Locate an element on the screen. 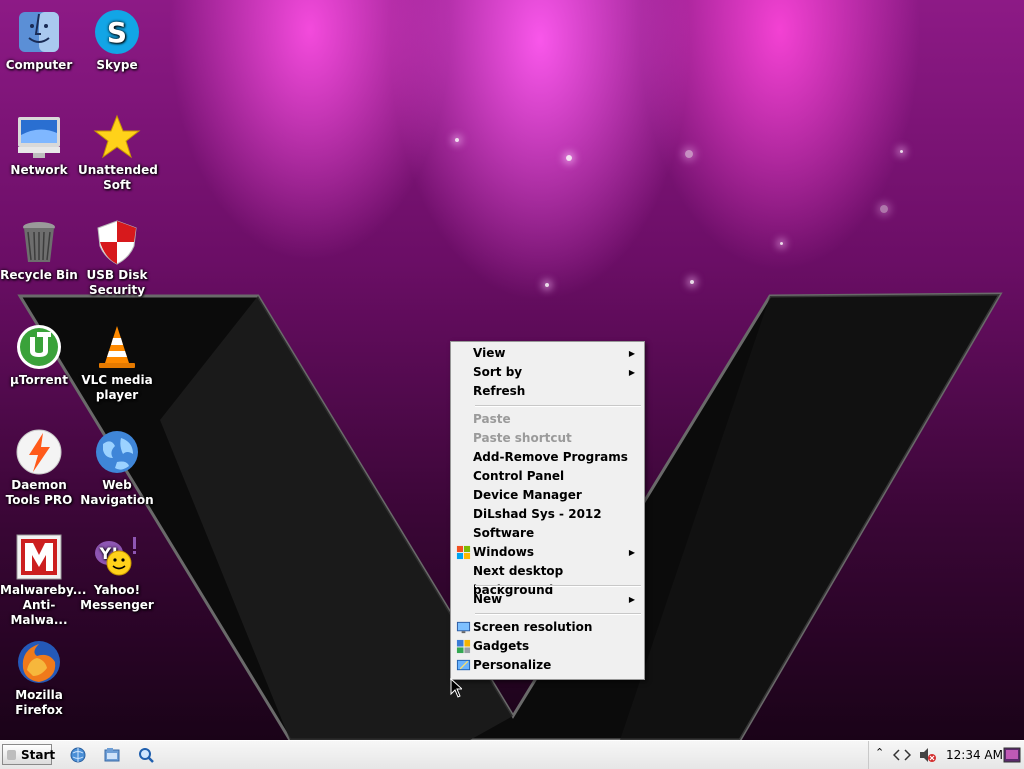  desktop-icon-web-navigation: Web Navigation is located at coordinates (117, 468).